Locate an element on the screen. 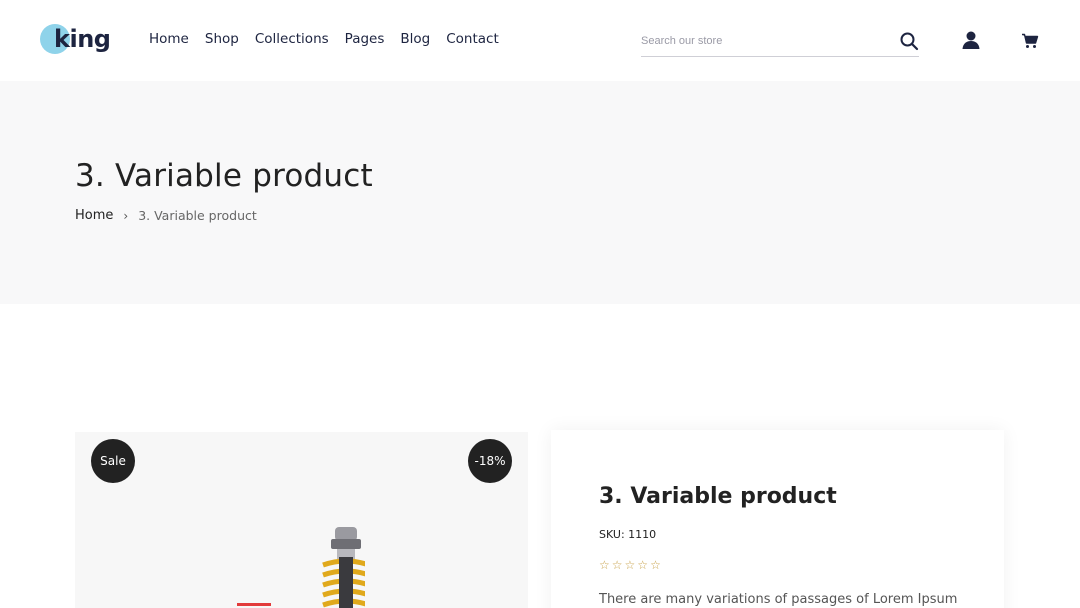 Image resolution: width=1080 pixels, height=608 pixels. user-icon is located at coordinates (971, 40).